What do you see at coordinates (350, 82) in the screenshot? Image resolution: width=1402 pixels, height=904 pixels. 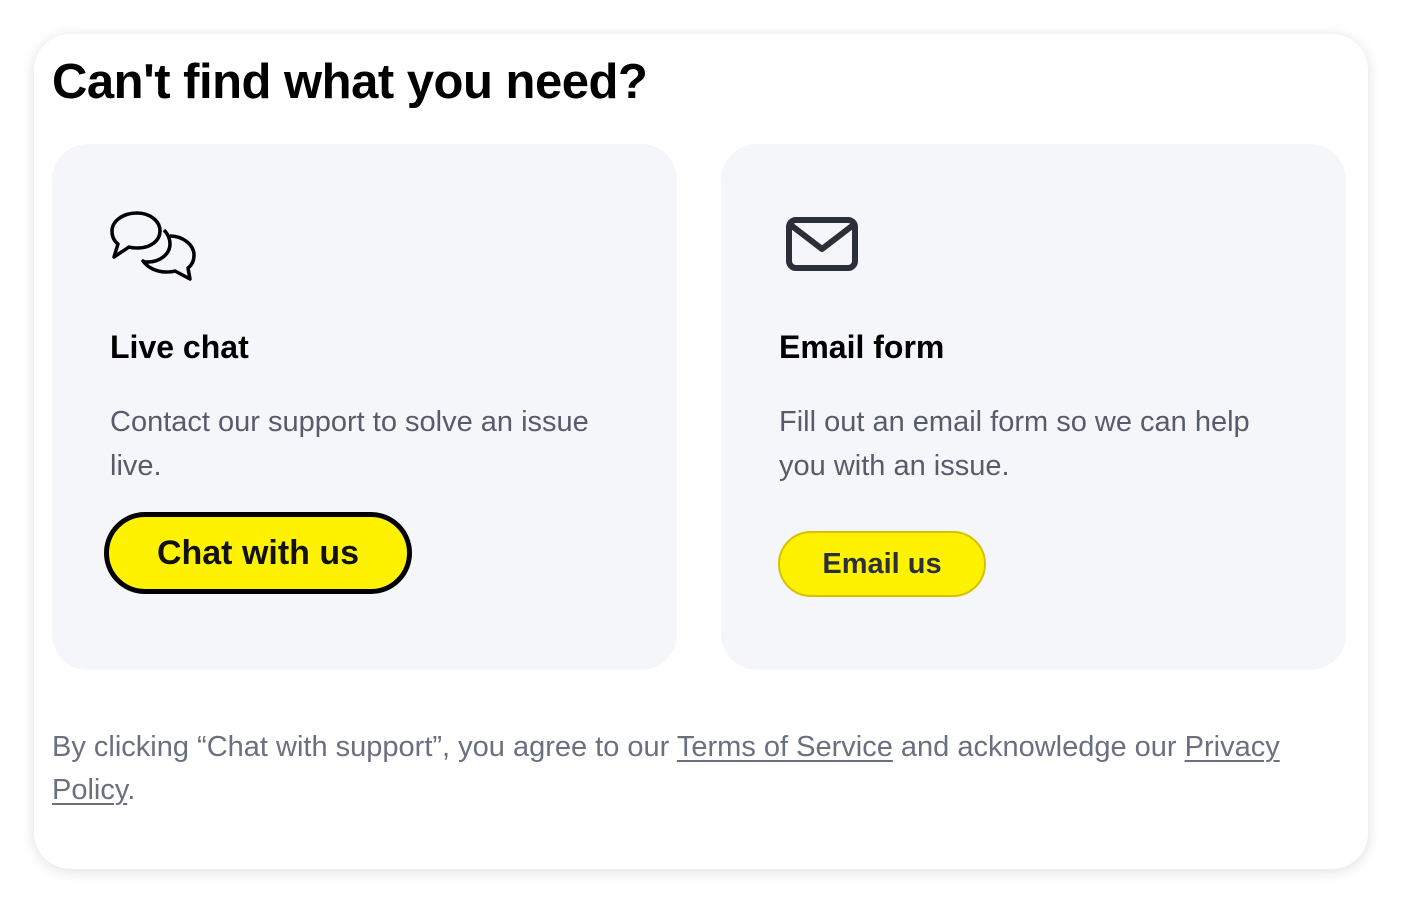 I see `page-title: Can't find what you need?` at bounding box center [350, 82].